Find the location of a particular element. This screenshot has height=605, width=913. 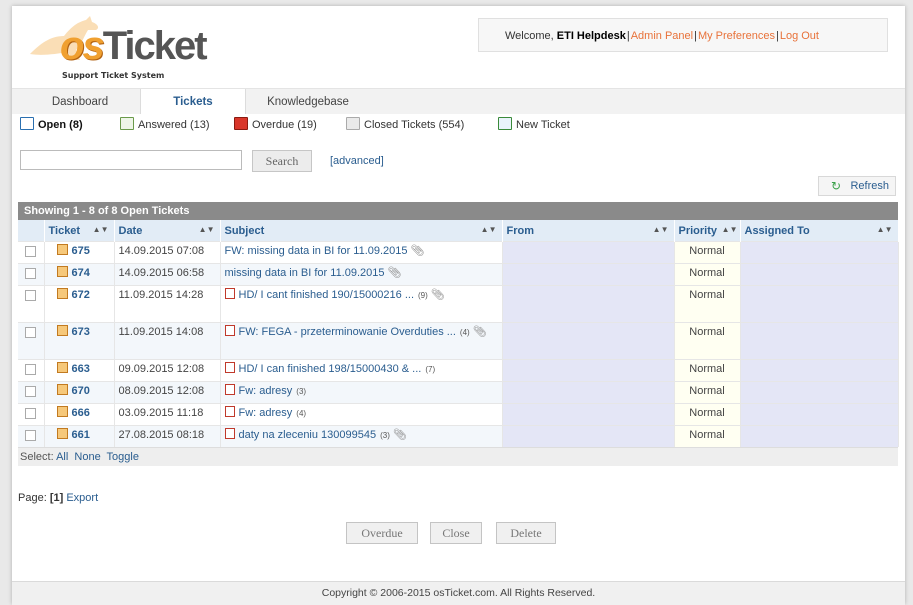

log-out-link: Log Out is located at coordinates (799, 36).